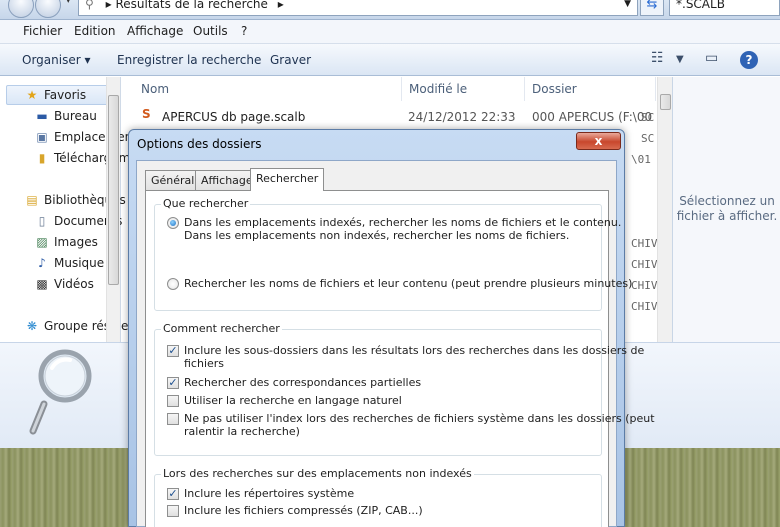 The height and width of the screenshot is (527, 780). Describe the element at coordinates (65, 116) in the screenshot. I see `nav-desktop: ▬ Bureau` at that location.